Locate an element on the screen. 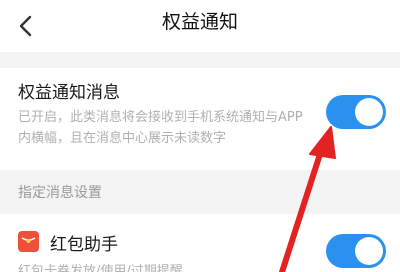 Image resolution: width=400 pixels, height=272 pixels. benefit-notification-description: 已开启，此类消息将会接收到手机系统通知与APP内横幅，且在消息中心展示未读数字 is located at coordinates (160, 128).